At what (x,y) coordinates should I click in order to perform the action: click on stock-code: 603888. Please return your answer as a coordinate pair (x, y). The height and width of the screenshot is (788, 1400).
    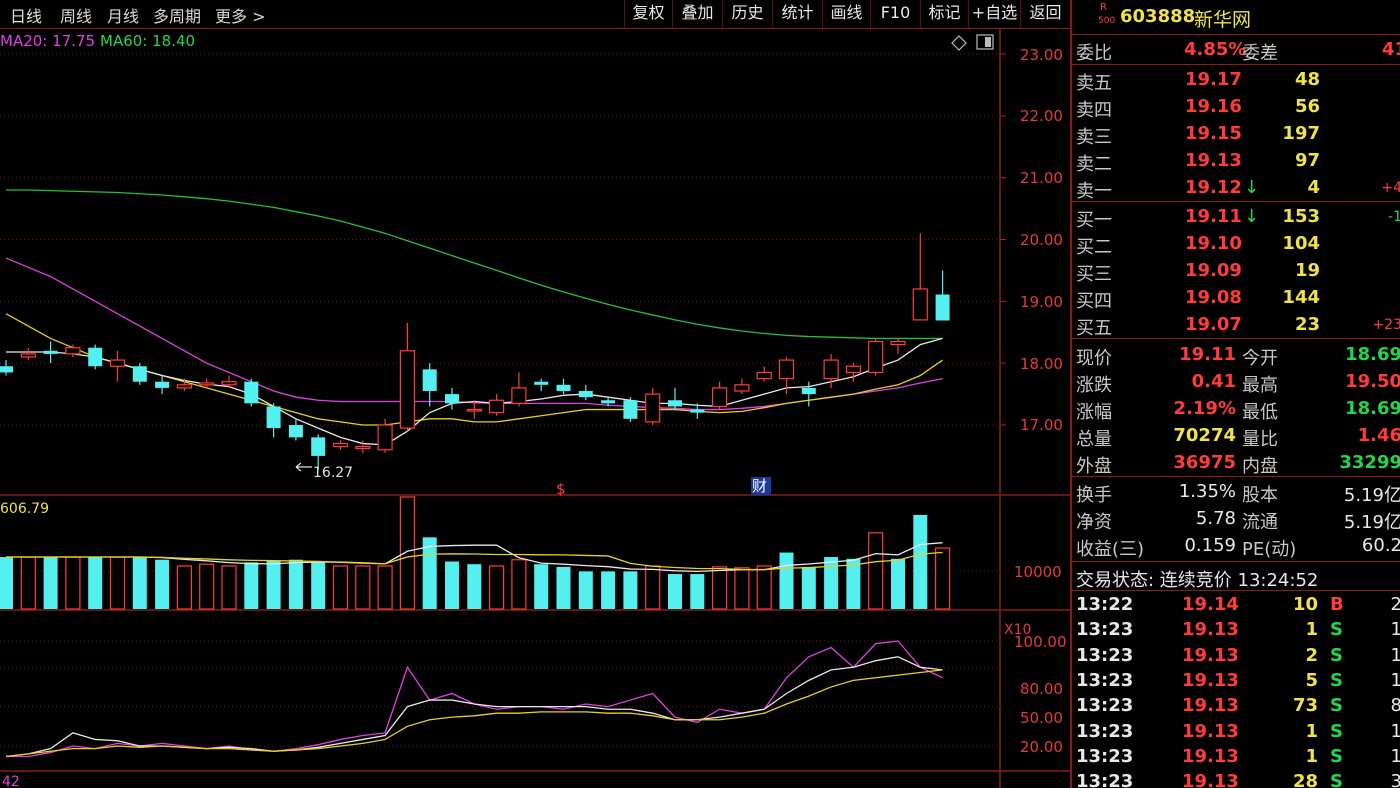
    Looking at the image, I should click on (1158, 16).